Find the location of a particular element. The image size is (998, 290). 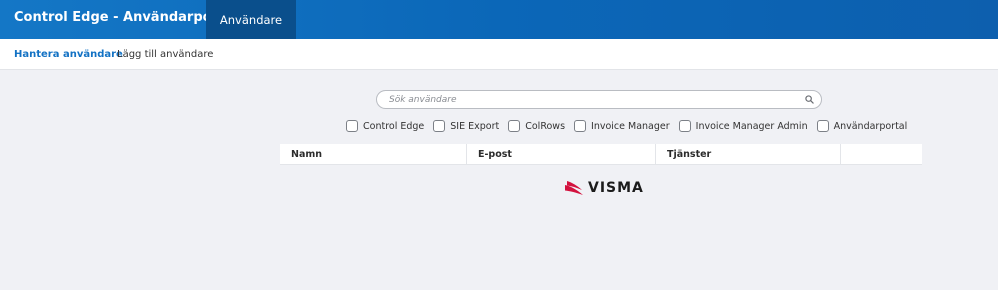

search-box is located at coordinates (599, 99).